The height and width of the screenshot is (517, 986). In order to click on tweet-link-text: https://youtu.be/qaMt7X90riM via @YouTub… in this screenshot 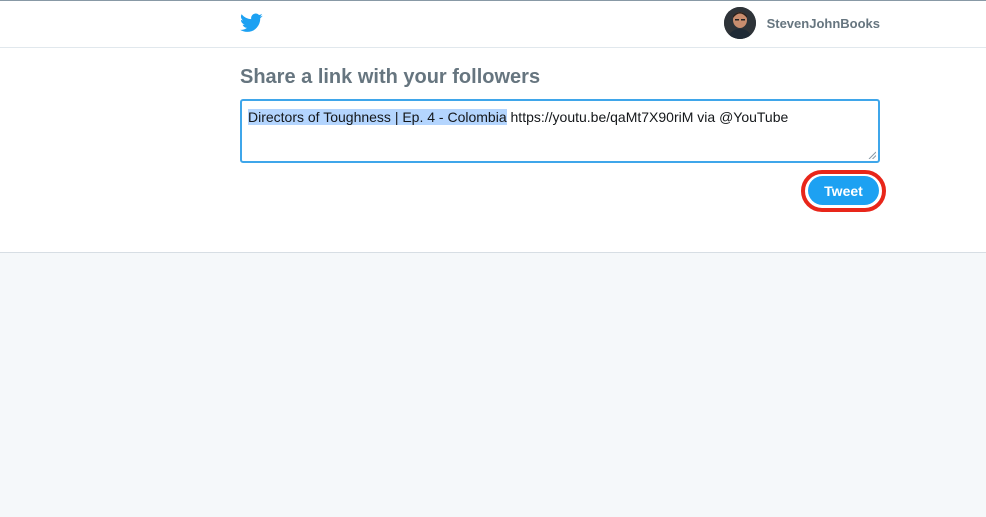, I will do `click(647, 117)`.